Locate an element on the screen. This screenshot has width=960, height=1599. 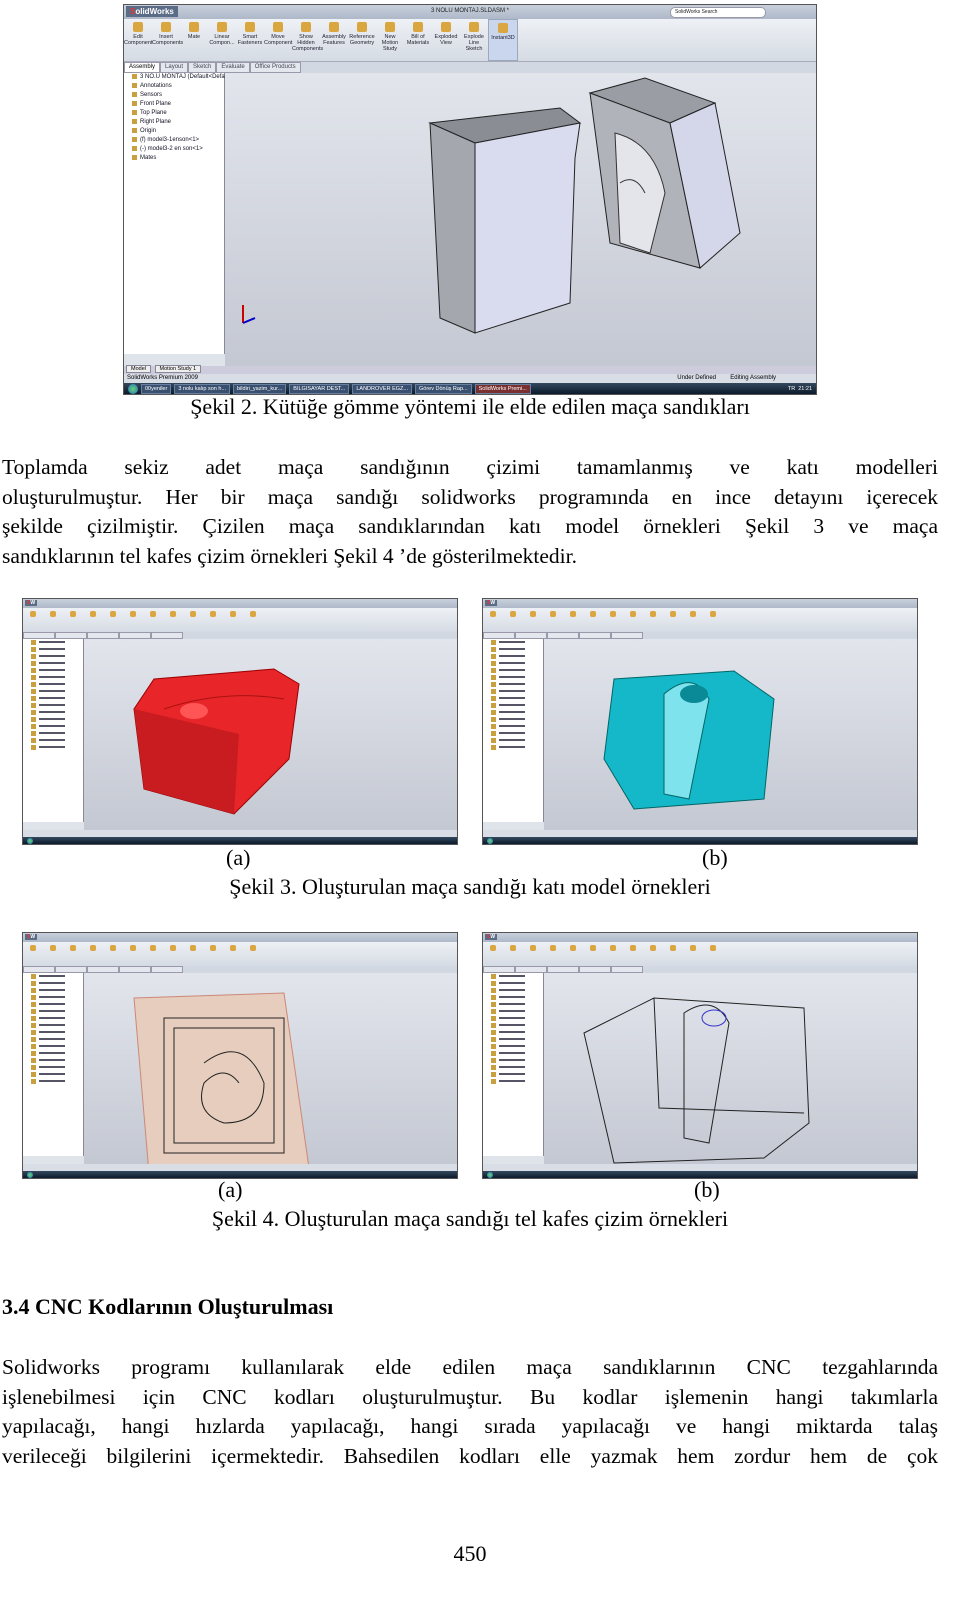
search-input: SolidWorks Search is located at coordinates (718, 12).